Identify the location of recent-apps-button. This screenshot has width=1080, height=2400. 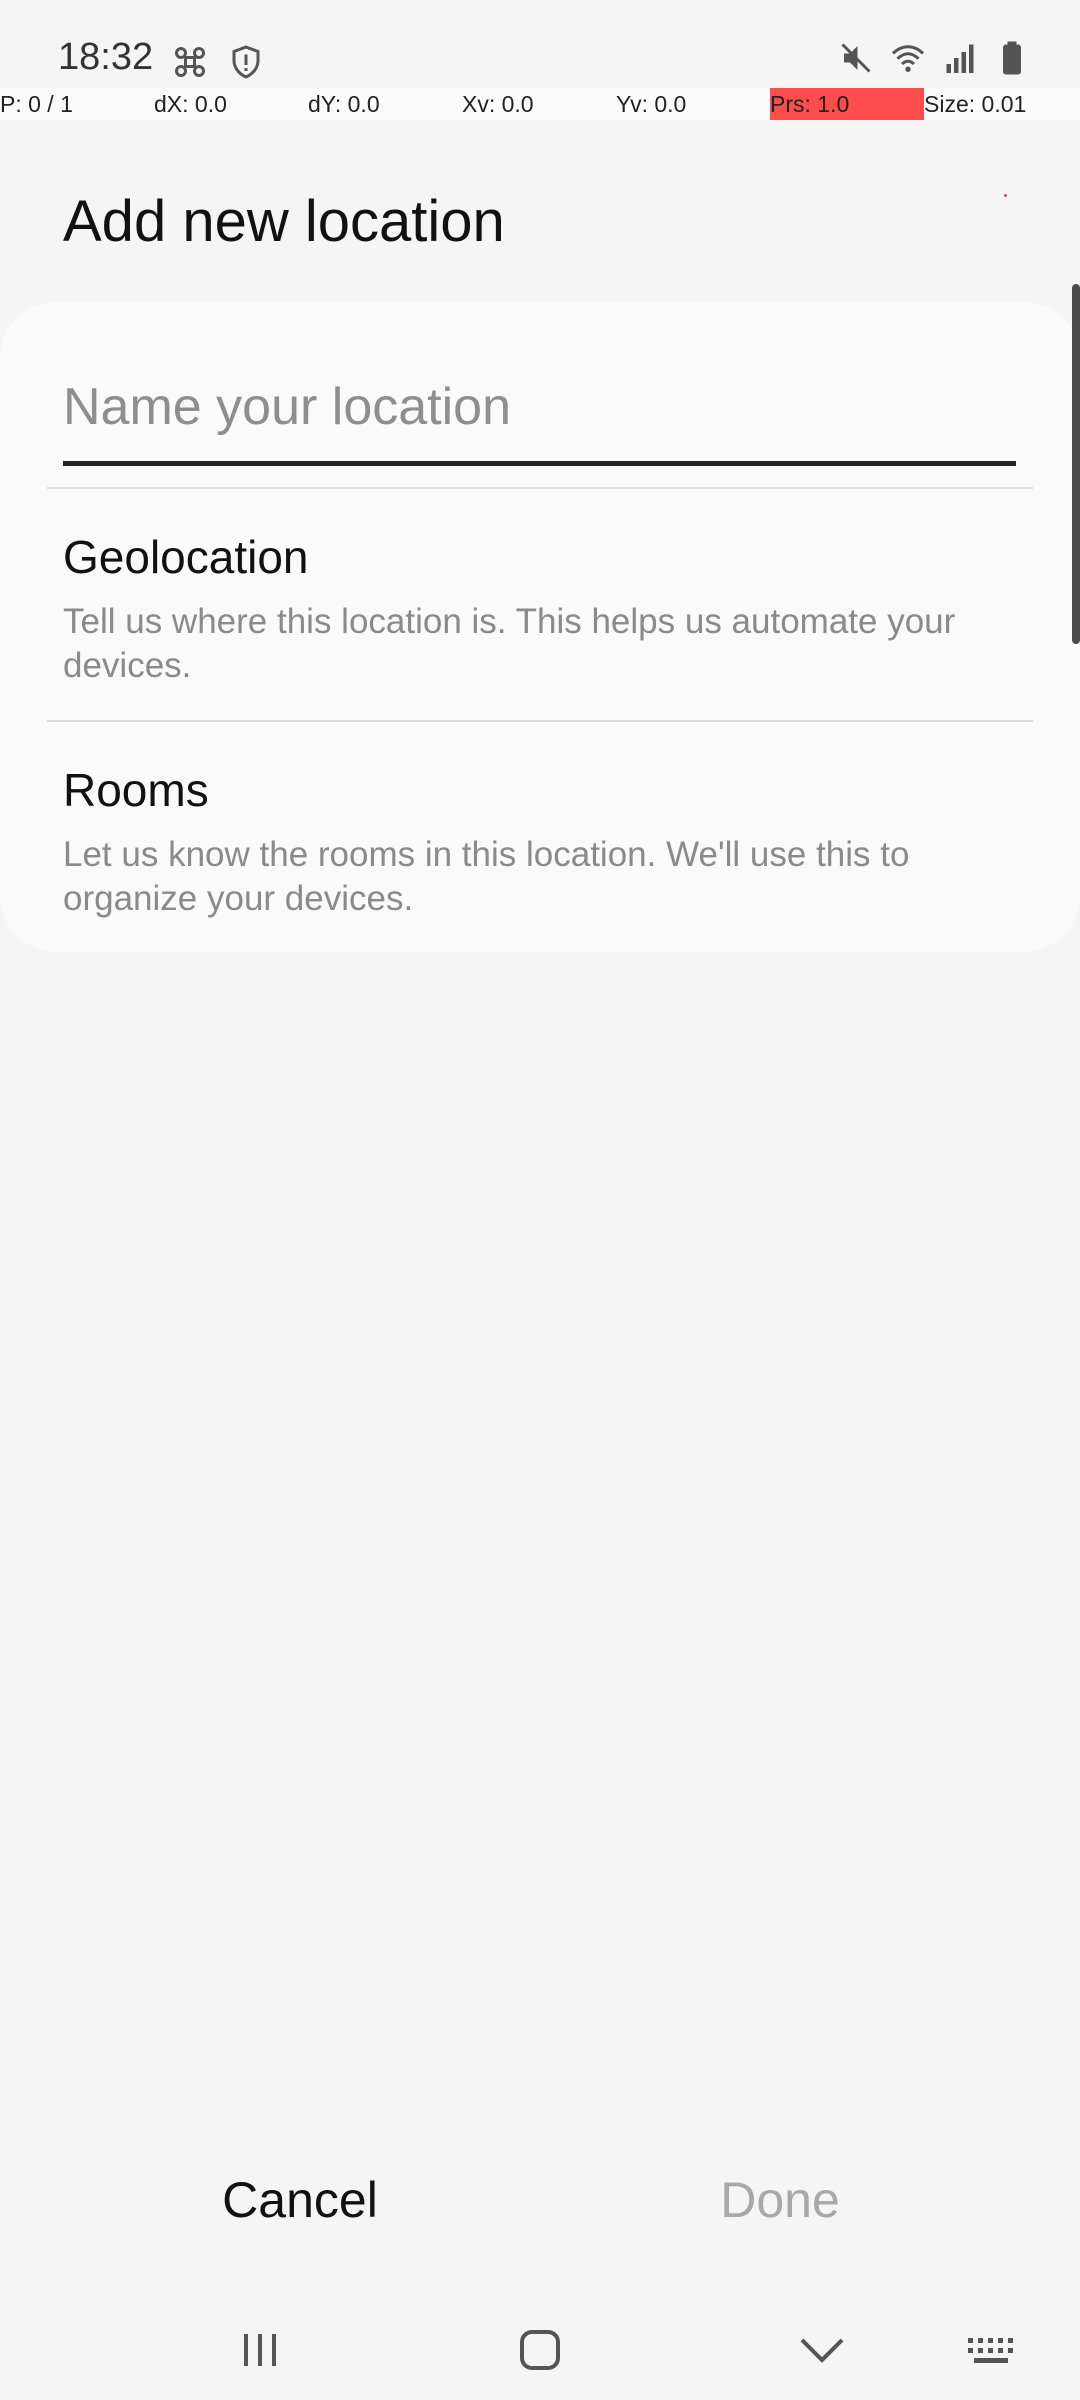
(260, 2350).